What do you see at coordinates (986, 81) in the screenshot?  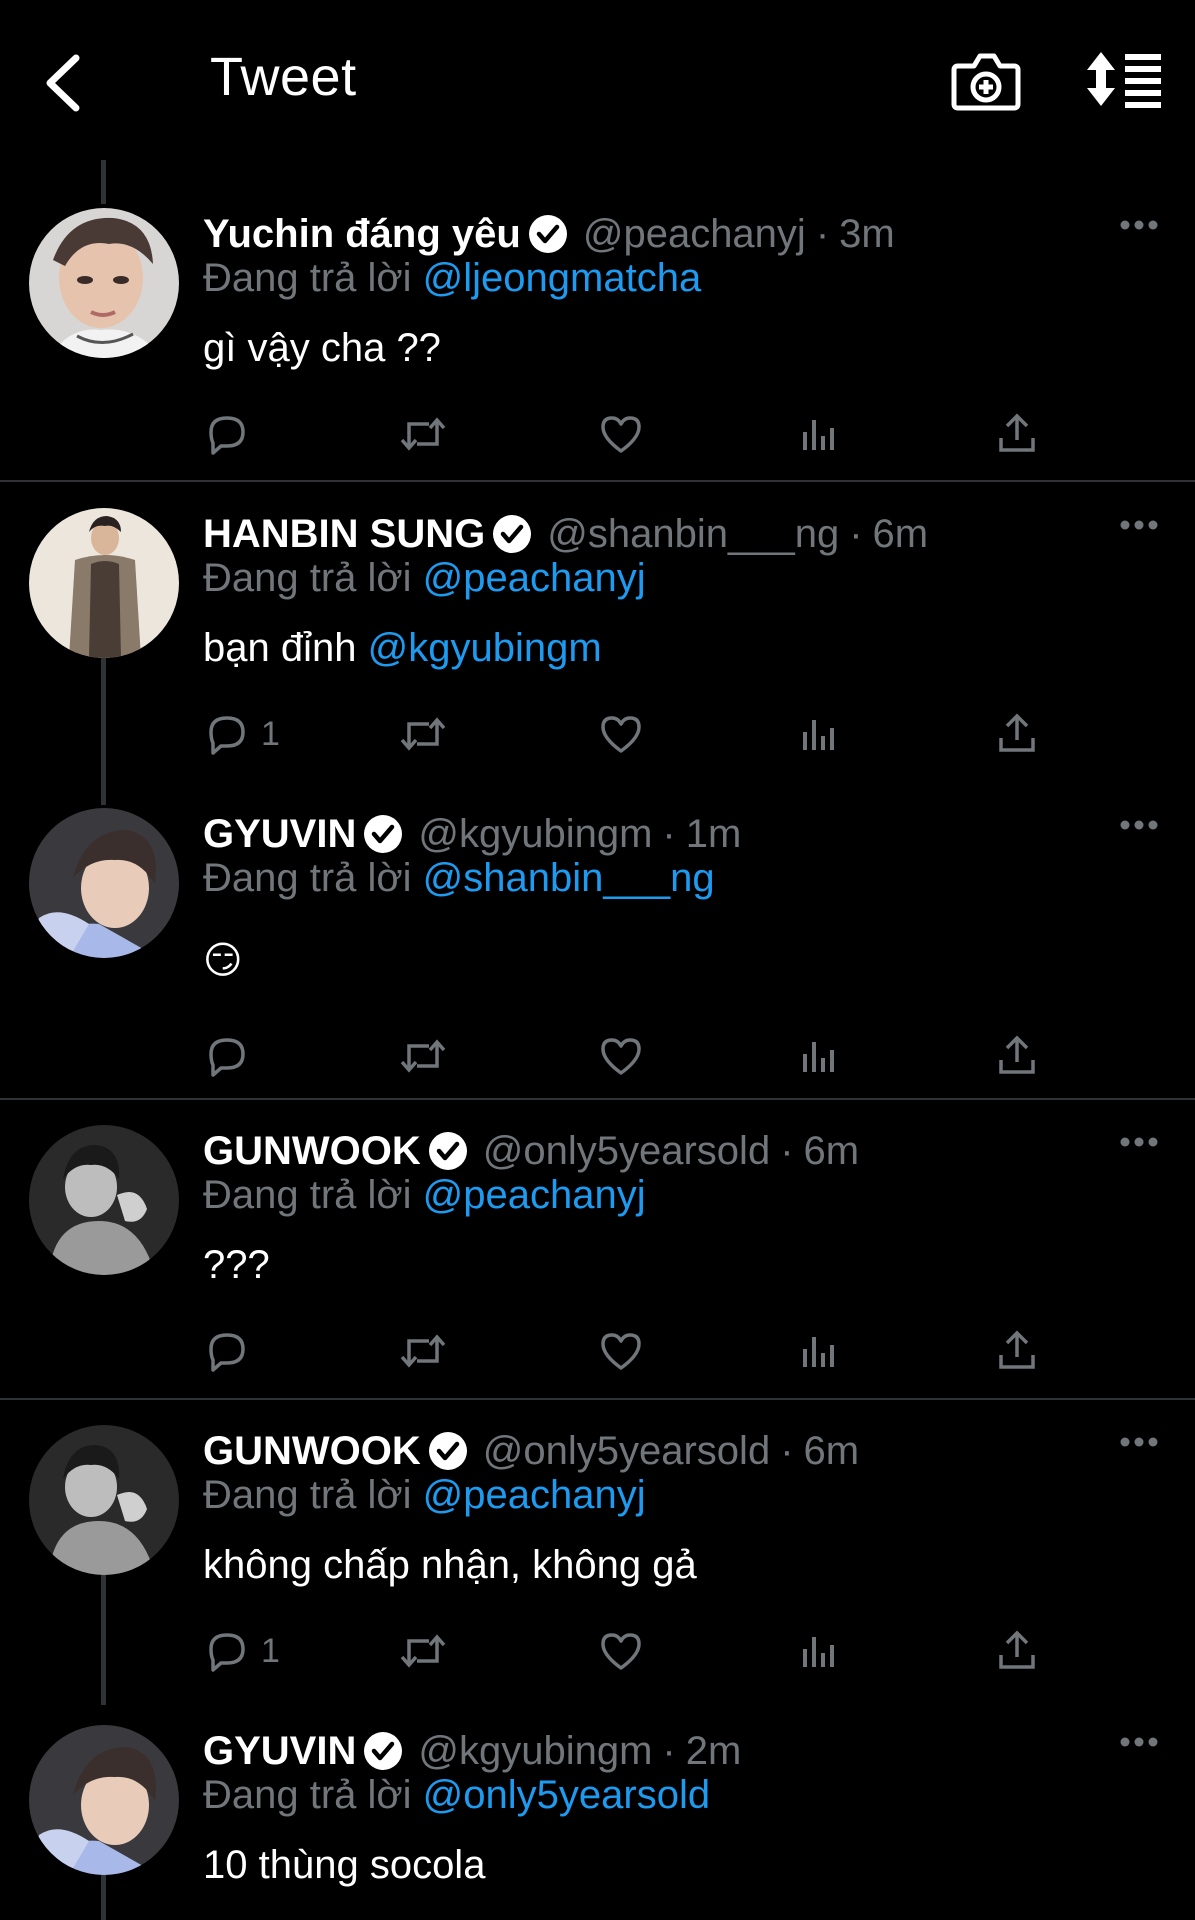 I see `camera-button` at bounding box center [986, 81].